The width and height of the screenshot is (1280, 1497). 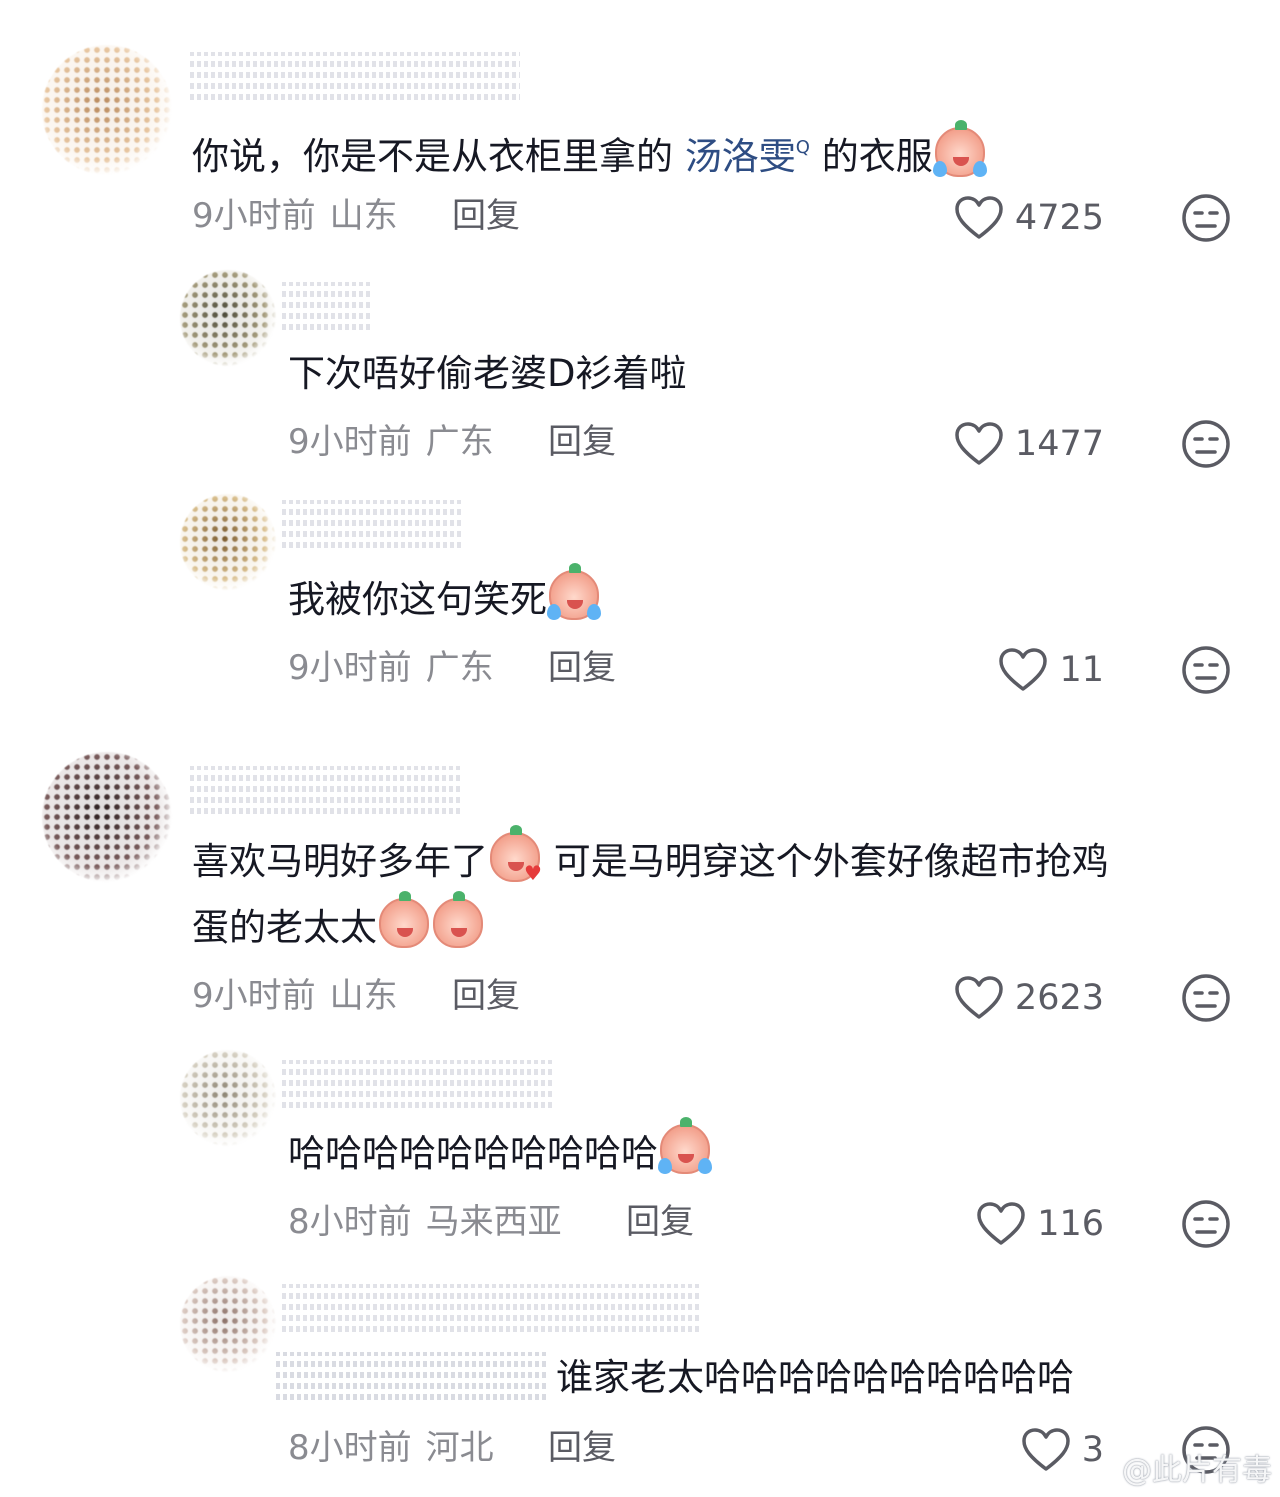 I want to click on like-button: 4725, so click(x=1028, y=218).